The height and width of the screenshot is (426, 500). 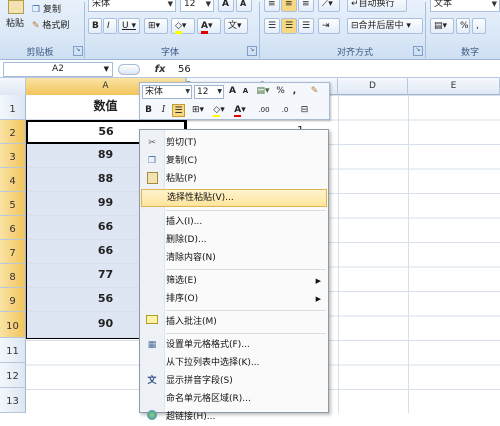 What do you see at coordinates (13, 180) in the screenshot?
I see `row-header-4: 4` at bounding box center [13, 180].